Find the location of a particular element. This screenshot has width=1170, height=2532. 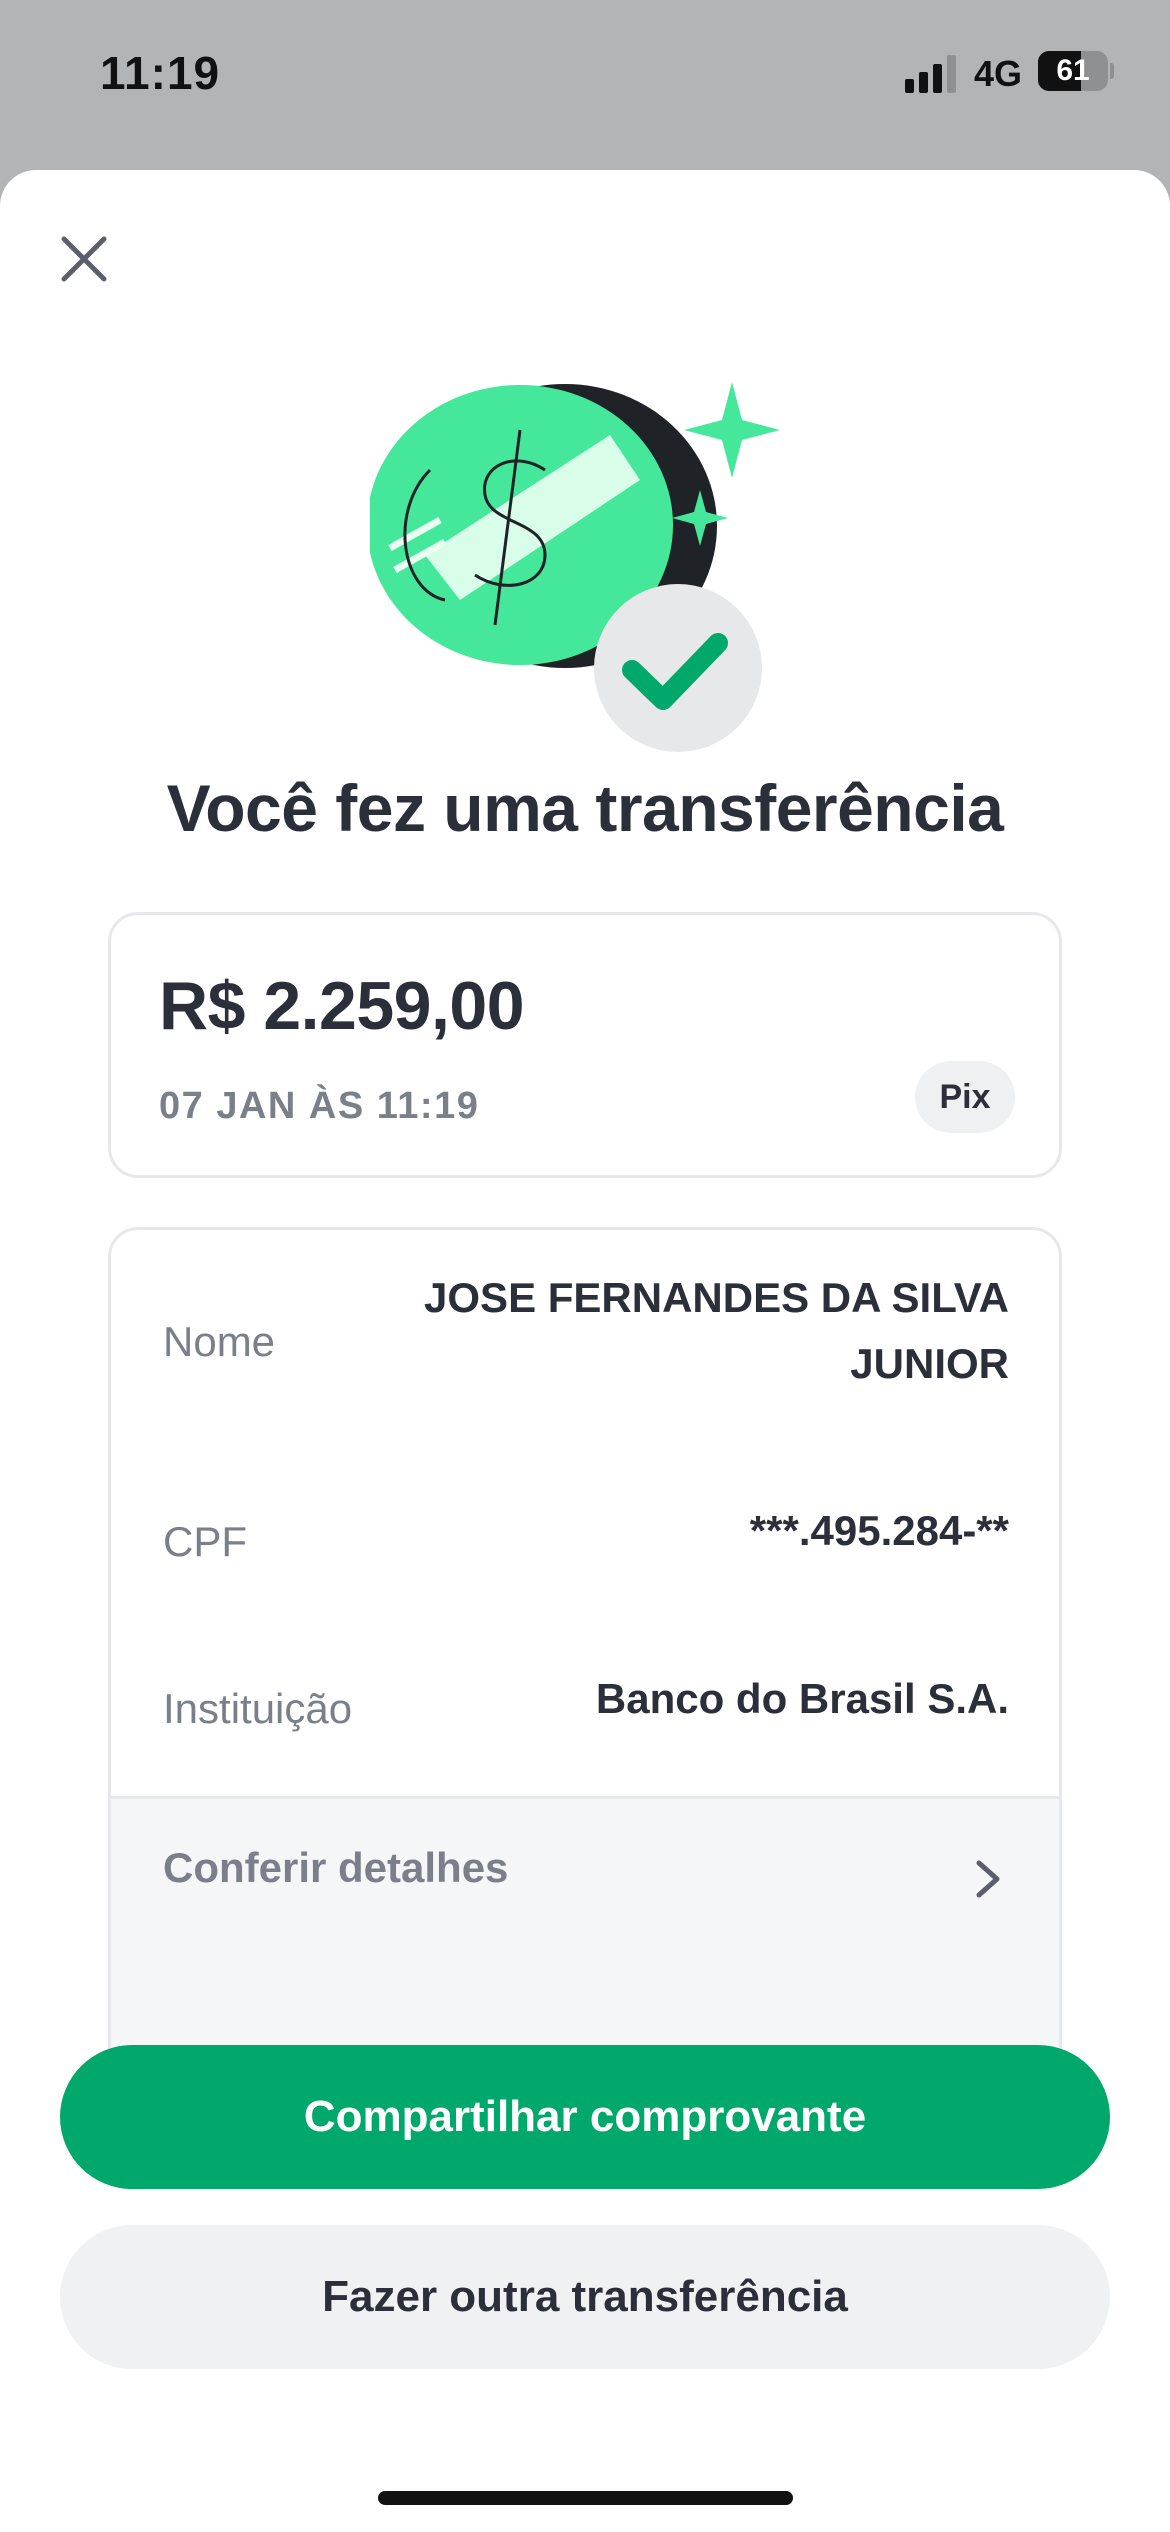

view-details-label: Conferir detalhes is located at coordinates (336, 1867).